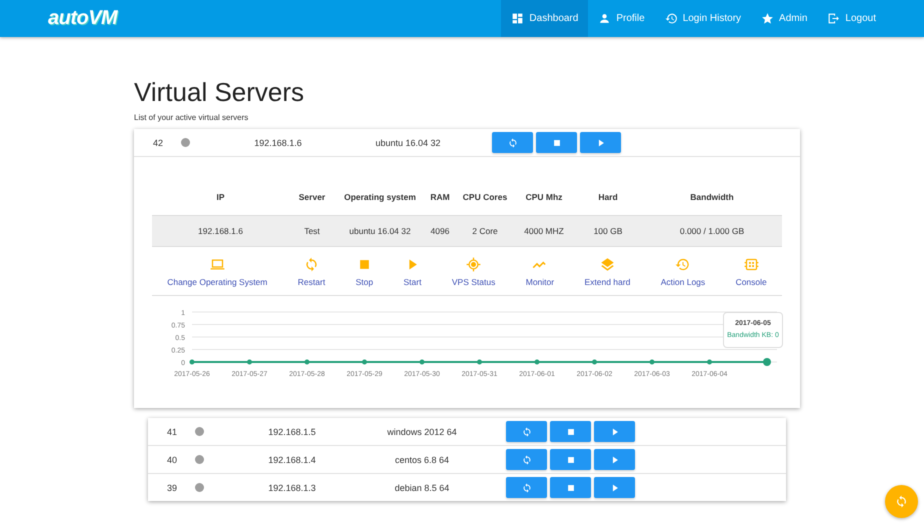  I want to click on action-link: Stop, so click(365, 272).